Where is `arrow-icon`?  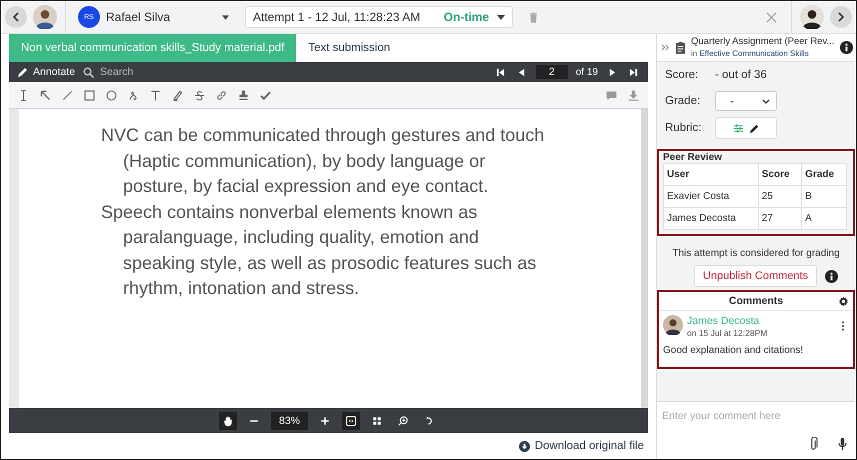 arrow-icon is located at coordinates (45, 95).